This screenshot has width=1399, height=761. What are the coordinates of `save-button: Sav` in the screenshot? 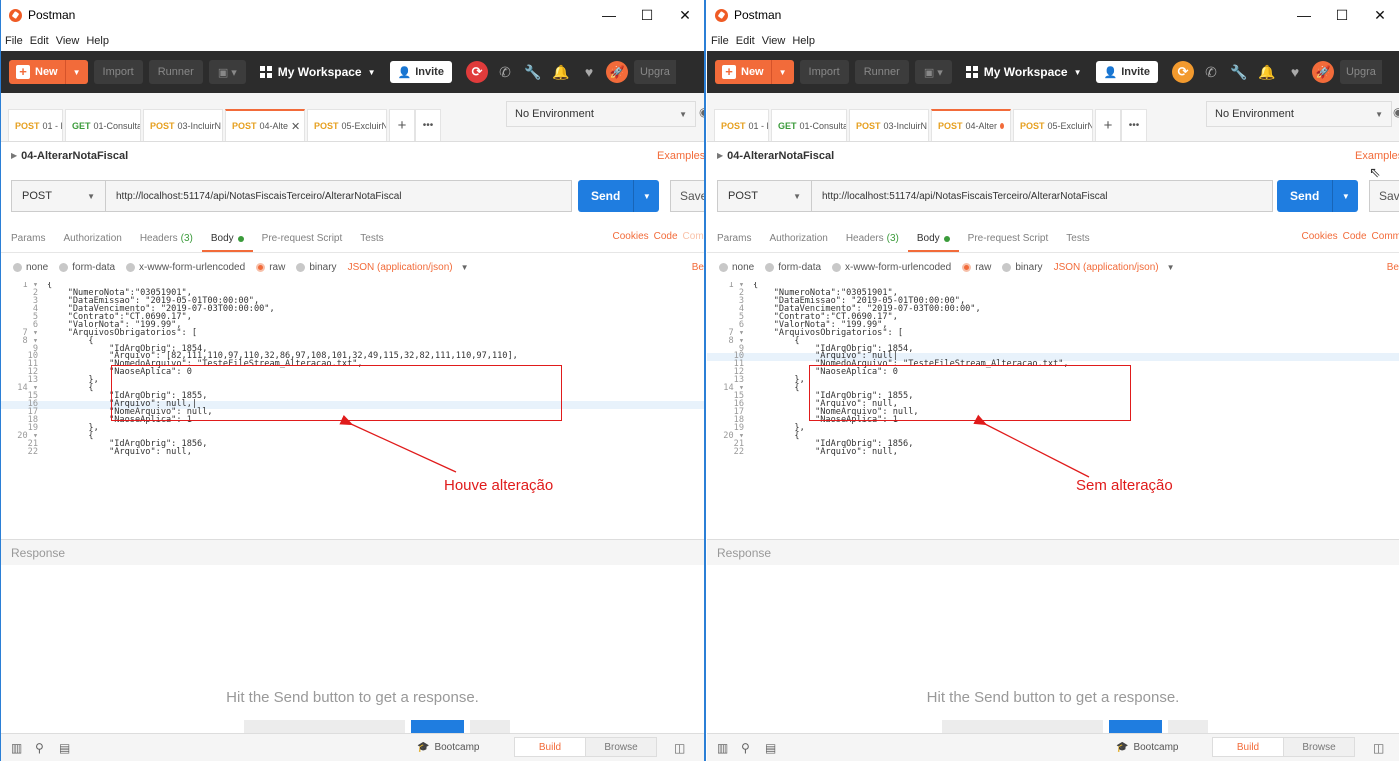 It's located at (1384, 196).